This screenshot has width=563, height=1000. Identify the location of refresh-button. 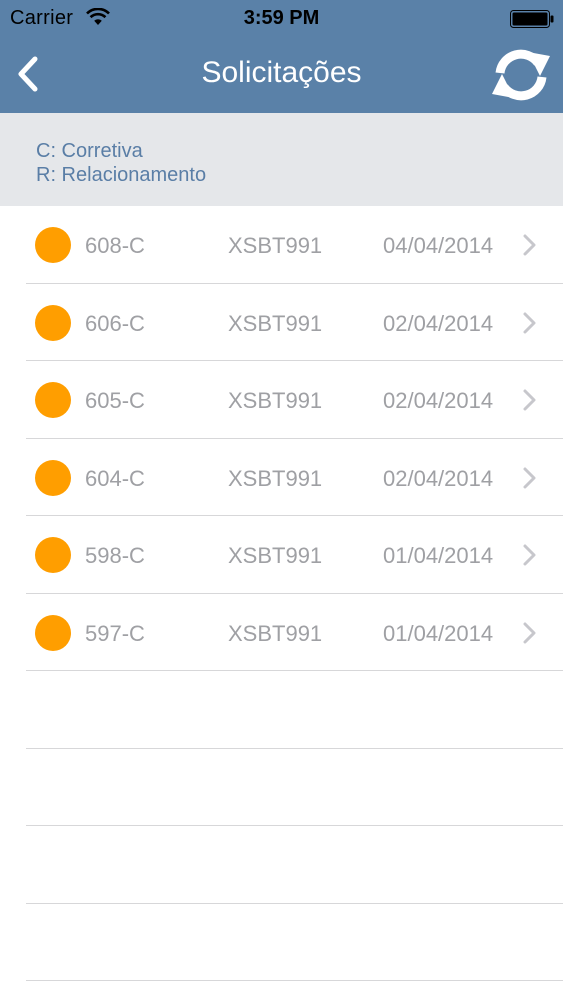
(521, 75).